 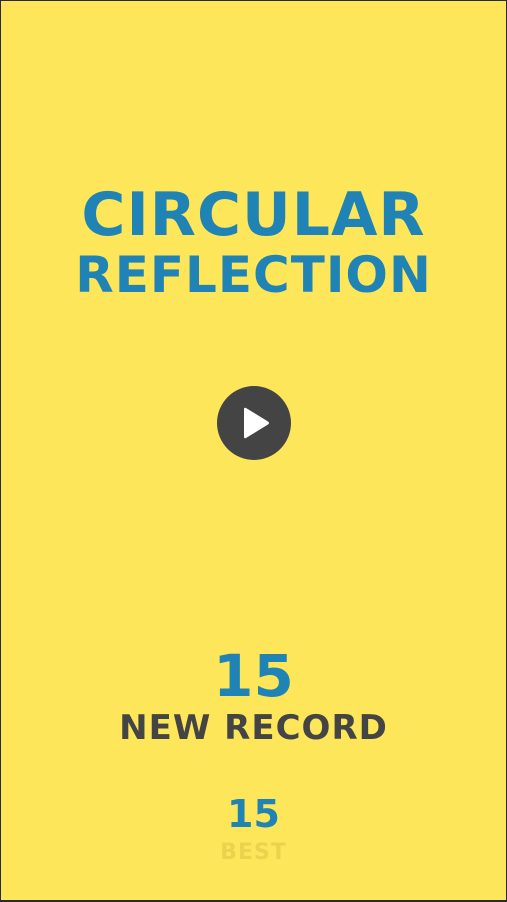 I want to click on game-title-line-2: REFLECTION, so click(x=253, y=275).